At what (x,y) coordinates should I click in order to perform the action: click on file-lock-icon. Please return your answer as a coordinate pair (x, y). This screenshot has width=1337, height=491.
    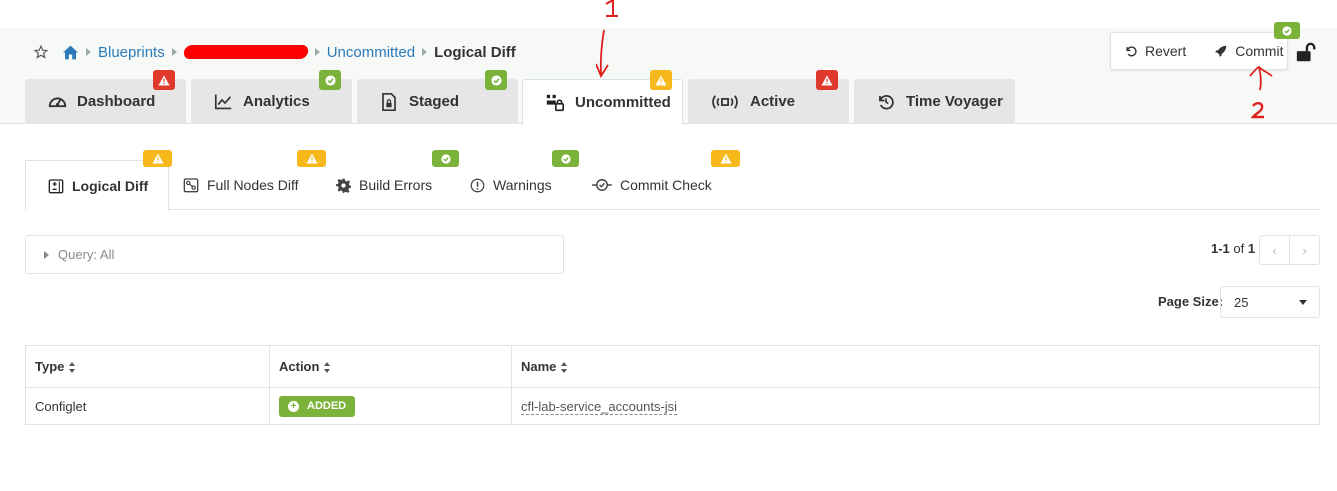
    Looking at the image, I should click on (389, 102).